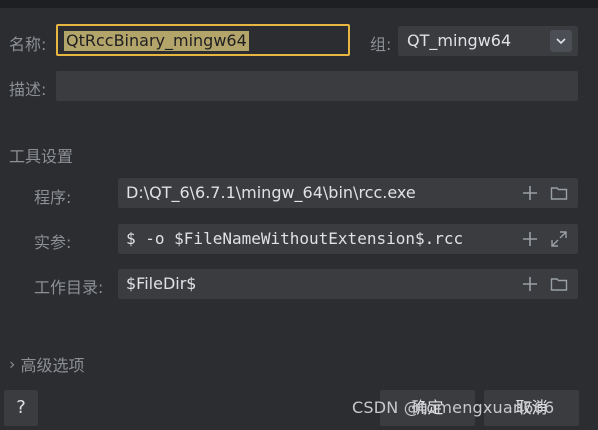 This screenshot has height=430, width=598. Describe the element at coordinates (28, 89) in the screenshot. I see `description-label: 描述:` at that location.